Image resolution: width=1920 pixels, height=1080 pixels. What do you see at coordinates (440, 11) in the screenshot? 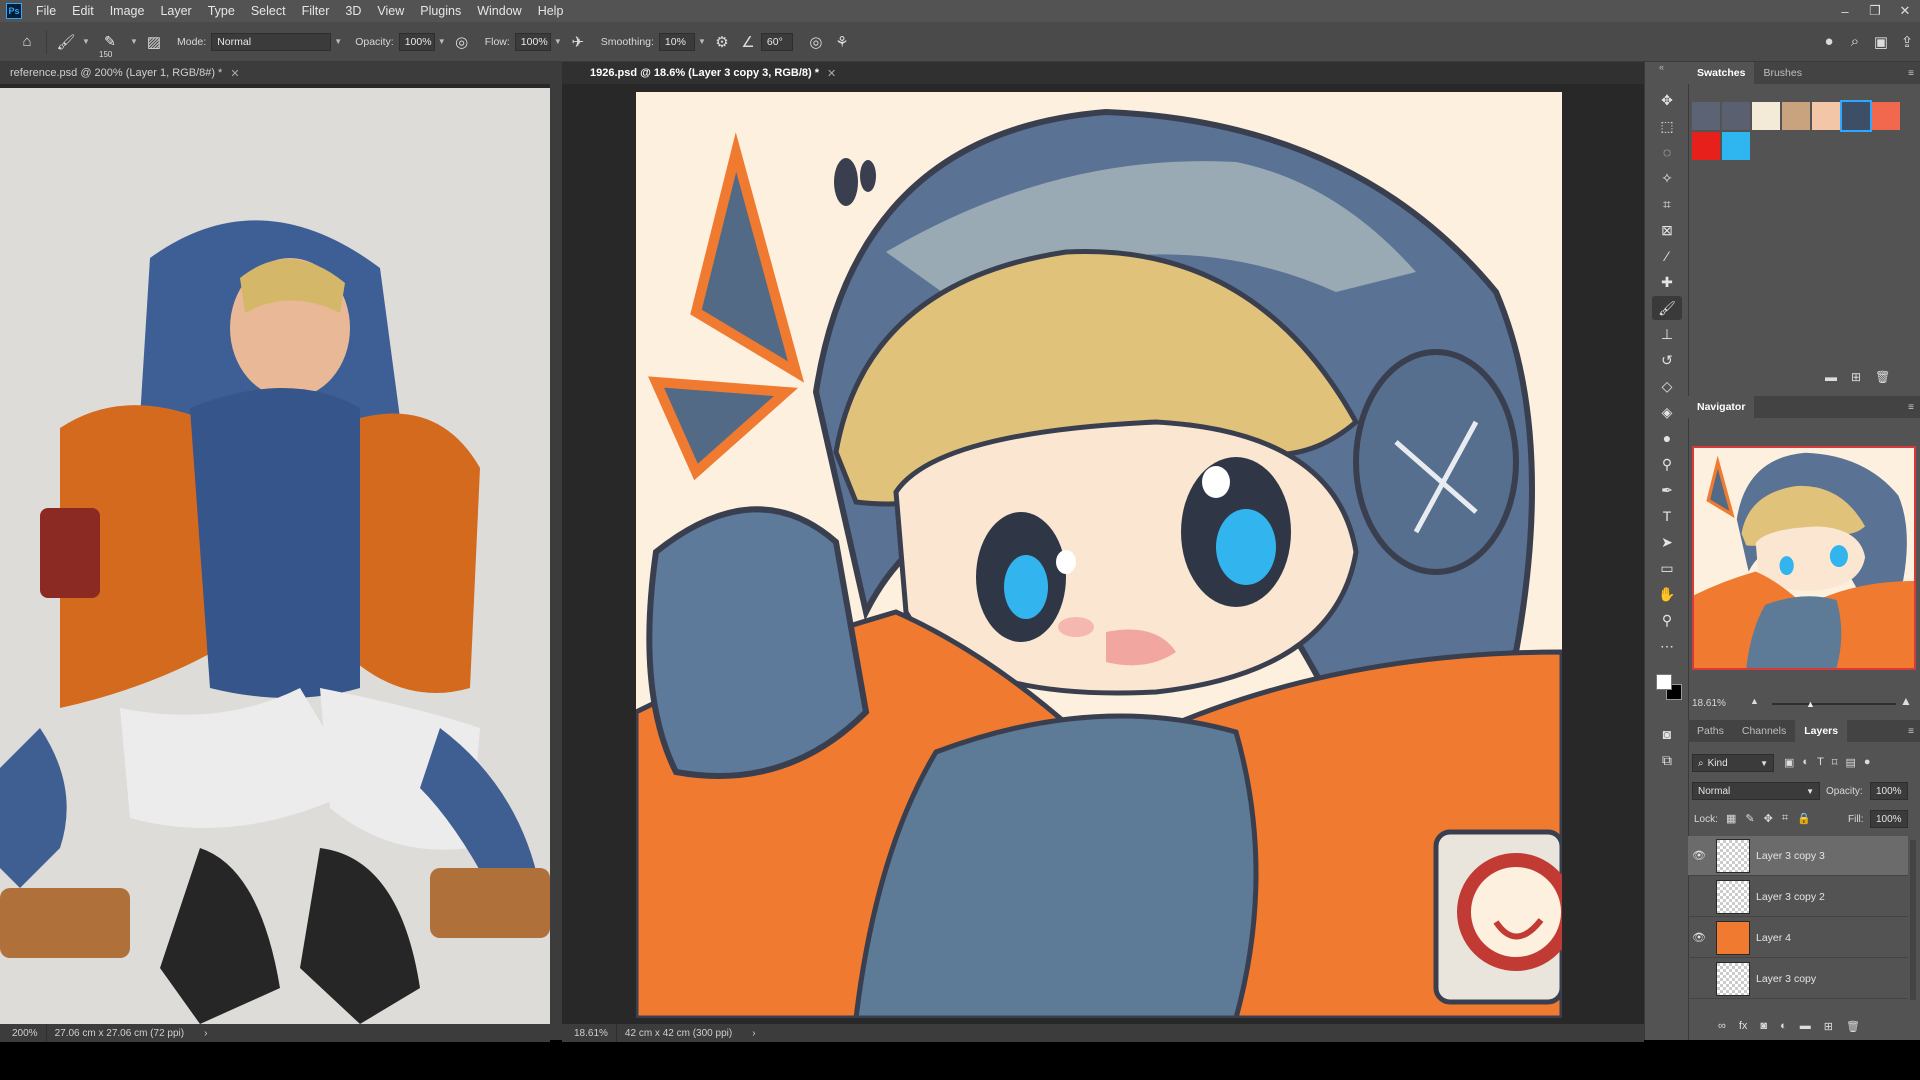
I see `menu-plugins: Plugins` at bounding box center [440, 11].